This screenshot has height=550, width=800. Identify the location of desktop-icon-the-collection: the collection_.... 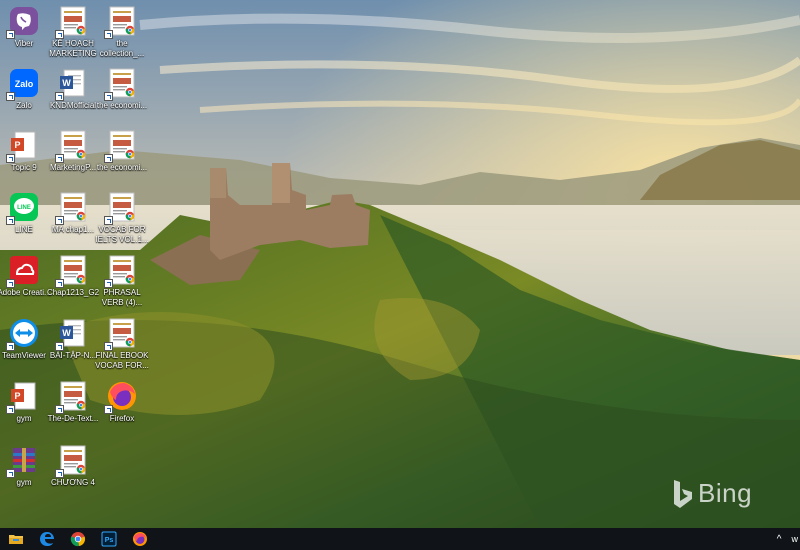
(122, 31).